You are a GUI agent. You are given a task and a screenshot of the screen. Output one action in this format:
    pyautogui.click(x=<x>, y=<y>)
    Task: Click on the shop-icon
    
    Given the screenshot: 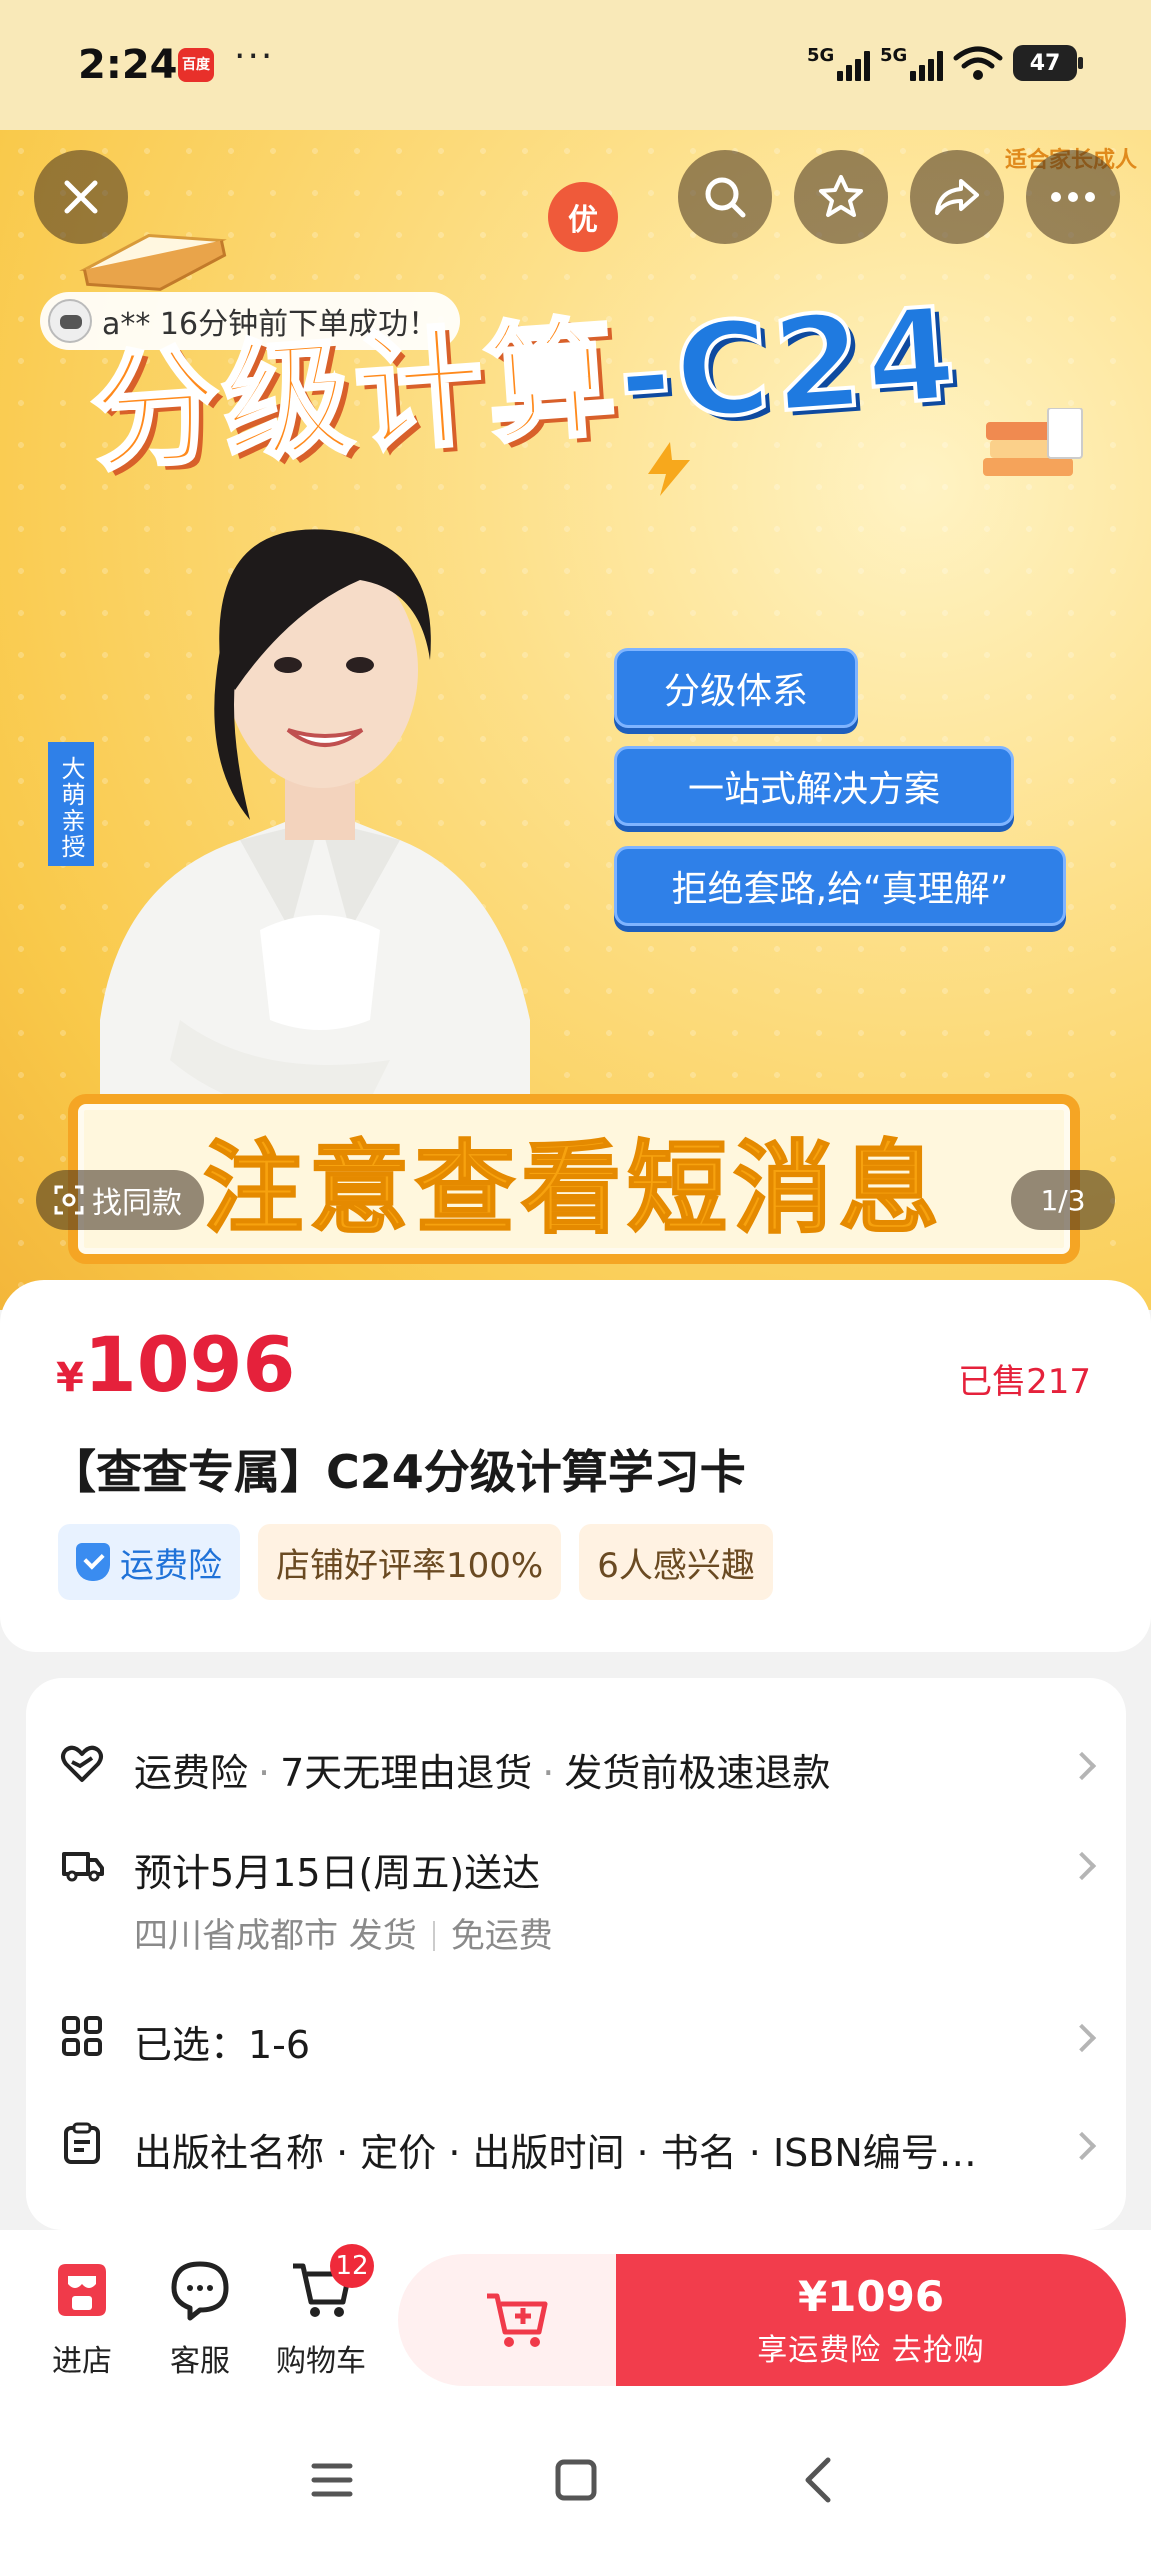 What is the action you would take?
    pyautogui.click(x=82, y=2290)
    